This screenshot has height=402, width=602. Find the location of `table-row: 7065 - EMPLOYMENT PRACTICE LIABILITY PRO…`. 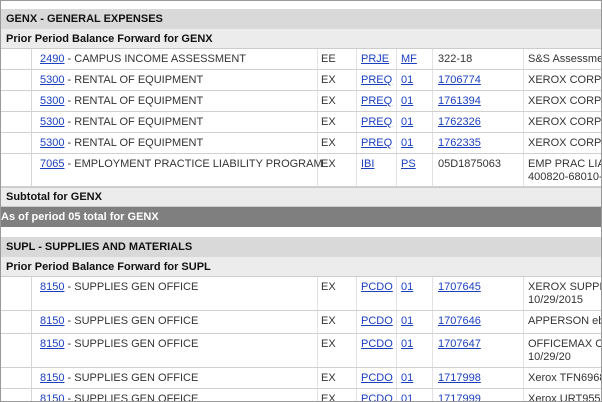

table-row: 7065 - EMPLOYMENT PRACTICE LIABILITY PRO… is located at coordinates (301, 170).